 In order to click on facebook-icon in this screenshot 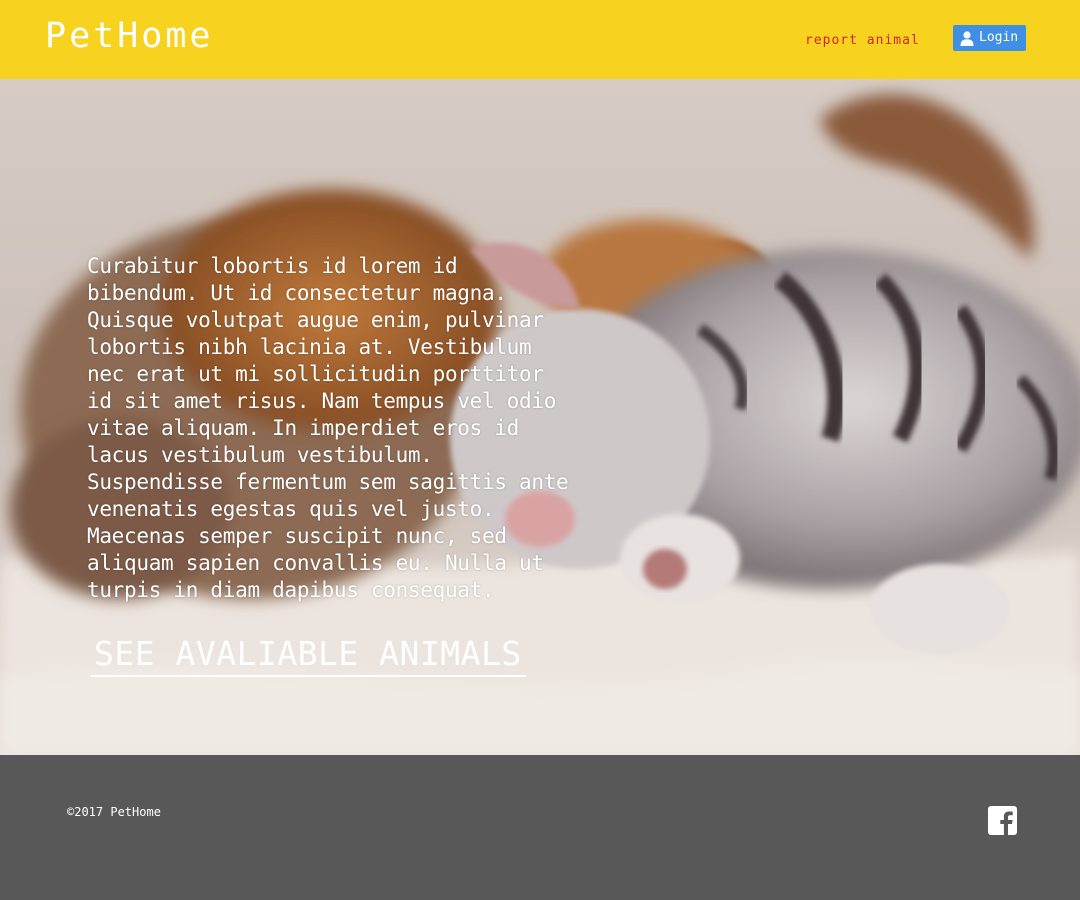, I will do `click(1002, 820)`.